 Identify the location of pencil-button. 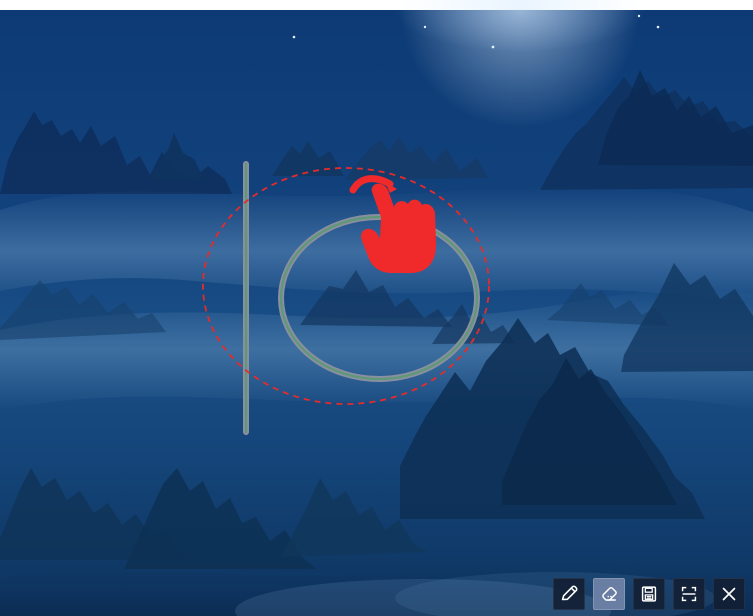
(569, 594).